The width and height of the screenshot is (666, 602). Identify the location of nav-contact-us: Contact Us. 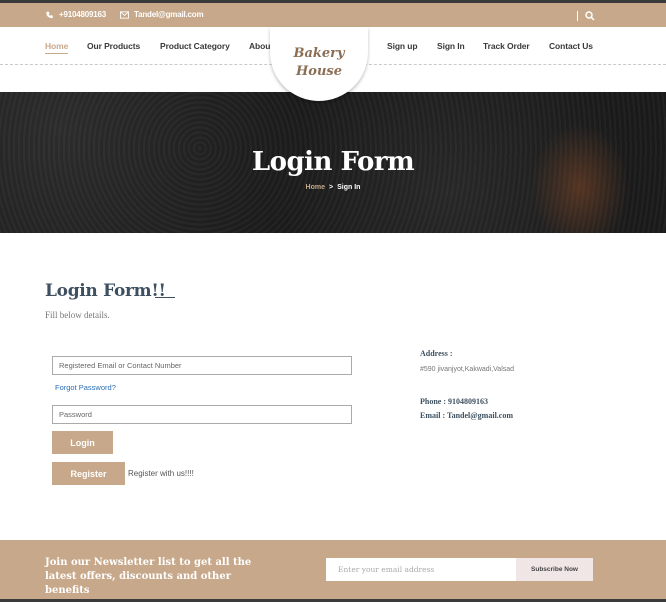
(571, 46).